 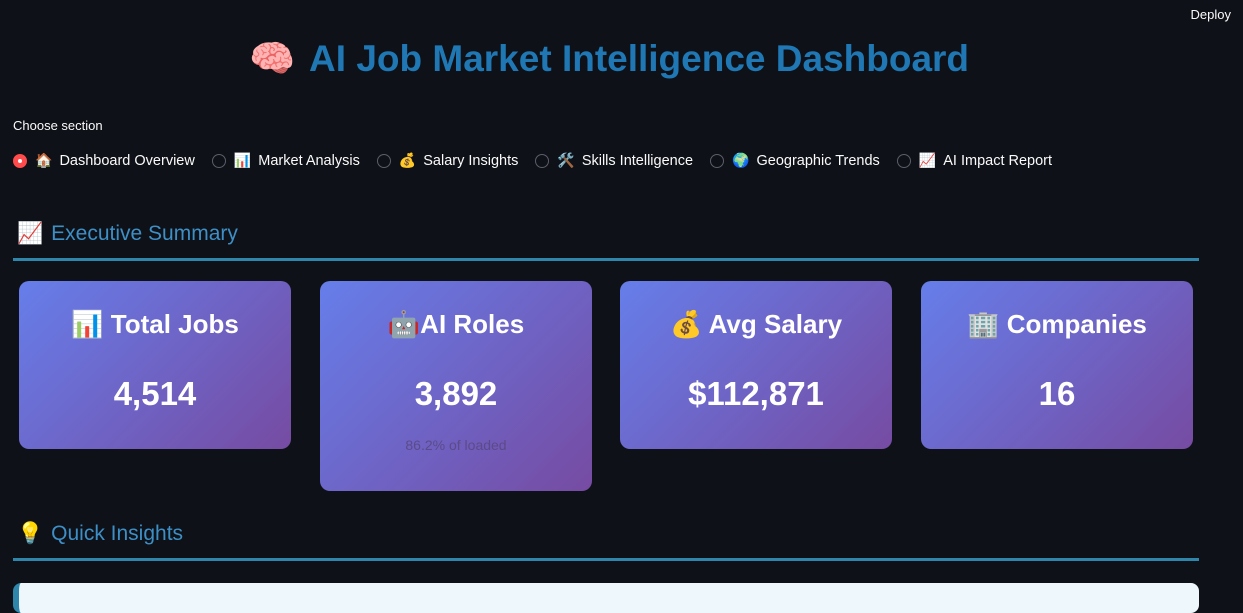 I want to click on radio-option-geographic-trends: 🌍 Geographic Trends, so click(x=795, y=160).